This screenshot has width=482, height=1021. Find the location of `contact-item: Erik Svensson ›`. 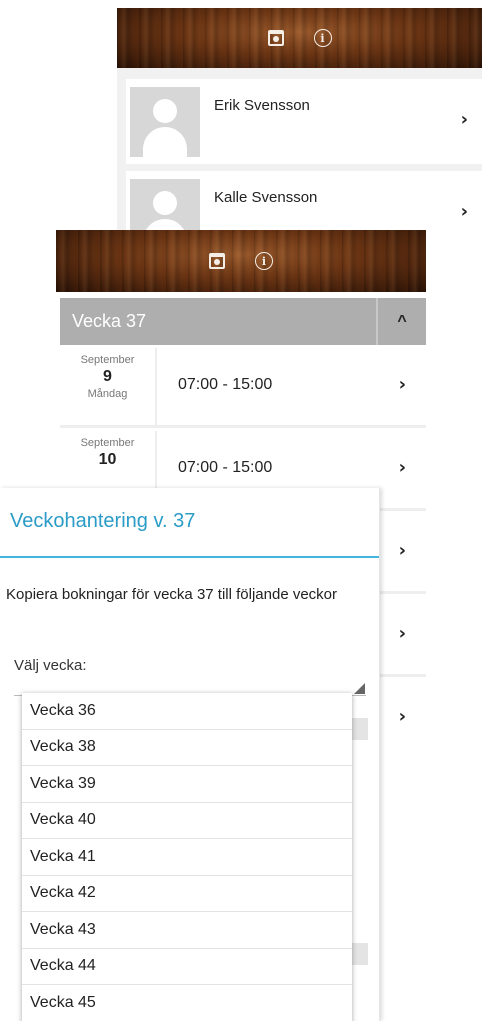

contact-item: Erik Svensson › is located at coordinates (304, 121).